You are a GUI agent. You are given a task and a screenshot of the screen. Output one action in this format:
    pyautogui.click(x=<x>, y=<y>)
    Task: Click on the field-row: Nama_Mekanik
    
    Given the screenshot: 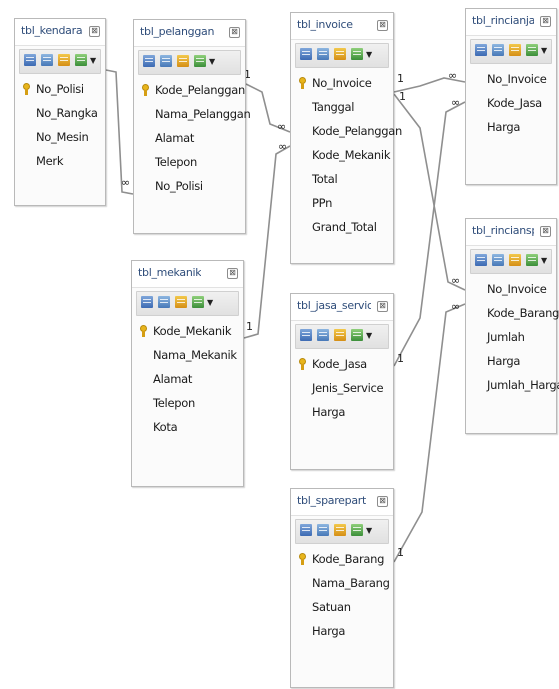 What is the action you would take?
    pyautogui.click(x=187, y=355)
    